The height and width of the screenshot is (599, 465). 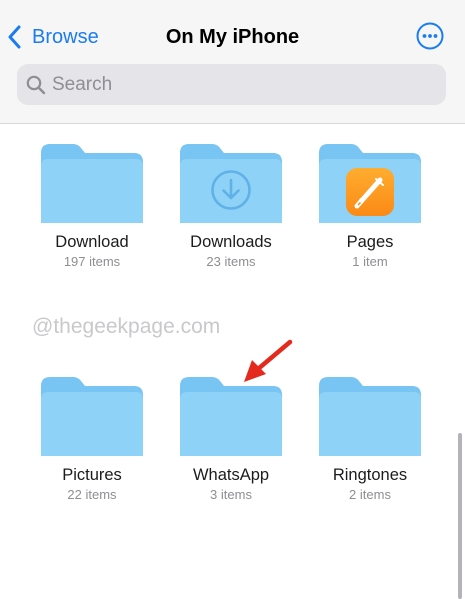 I want to click on page-title: On My iPhone, so click(x=232, y=37).